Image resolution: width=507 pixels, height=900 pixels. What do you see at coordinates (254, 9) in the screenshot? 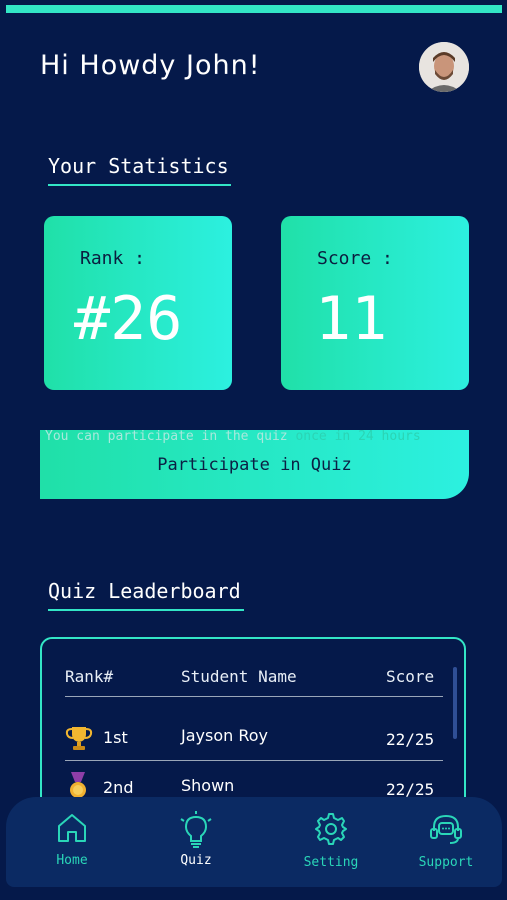
I see `top-accent-bar` at bounding box center [254, 9].